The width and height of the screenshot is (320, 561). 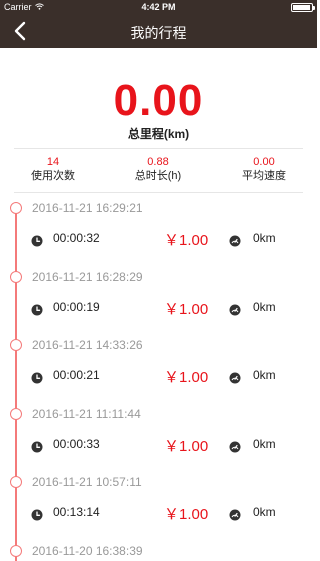 I want to click on trip-duration: 00:00:19, so click(x=76, y=306).